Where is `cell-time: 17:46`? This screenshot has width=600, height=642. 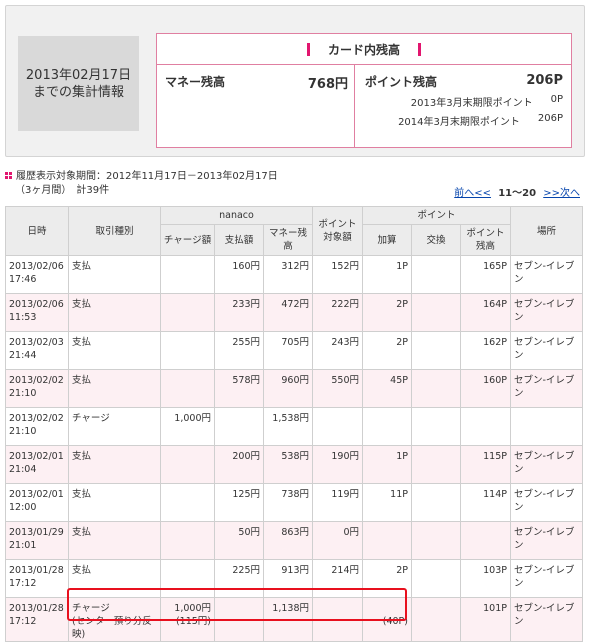
cell-time: 17:46 is located at coordinates (23, 279).